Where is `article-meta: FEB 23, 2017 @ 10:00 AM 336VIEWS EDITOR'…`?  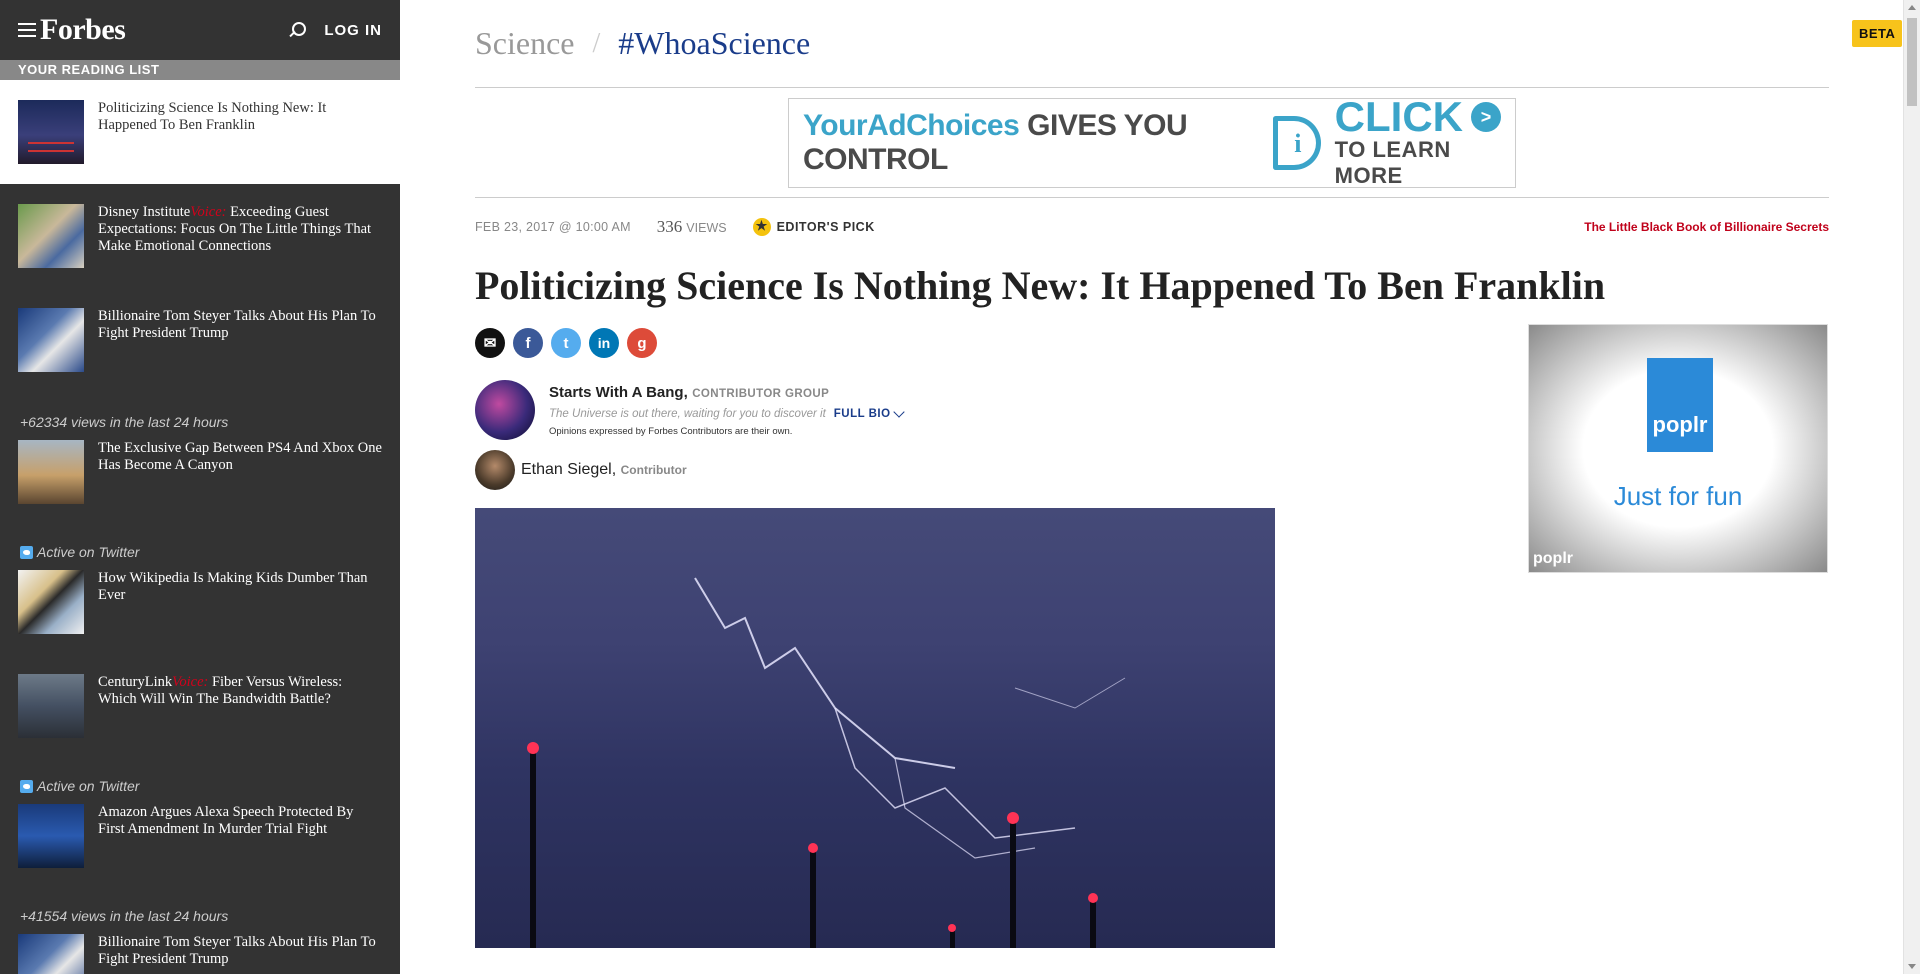
article-meta: FEB 23, 2017 @ 10:00 AM 336VIEWS EDITOR'… is located at coordinates (1152, 227).